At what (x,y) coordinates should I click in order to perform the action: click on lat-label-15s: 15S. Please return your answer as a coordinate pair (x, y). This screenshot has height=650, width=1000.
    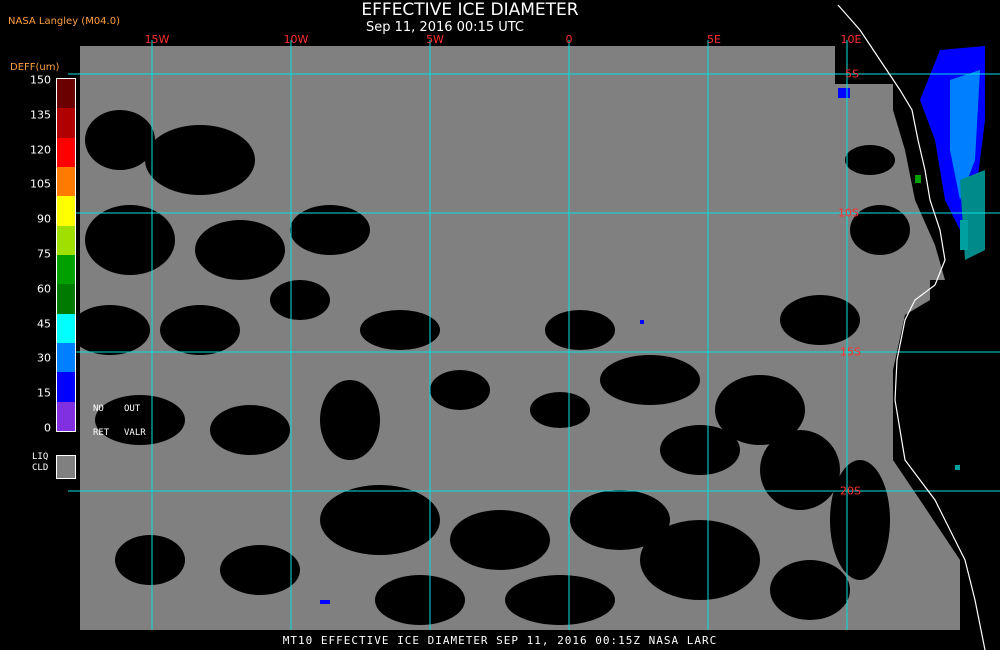
    Looking at the image, I should click on (850, 352).